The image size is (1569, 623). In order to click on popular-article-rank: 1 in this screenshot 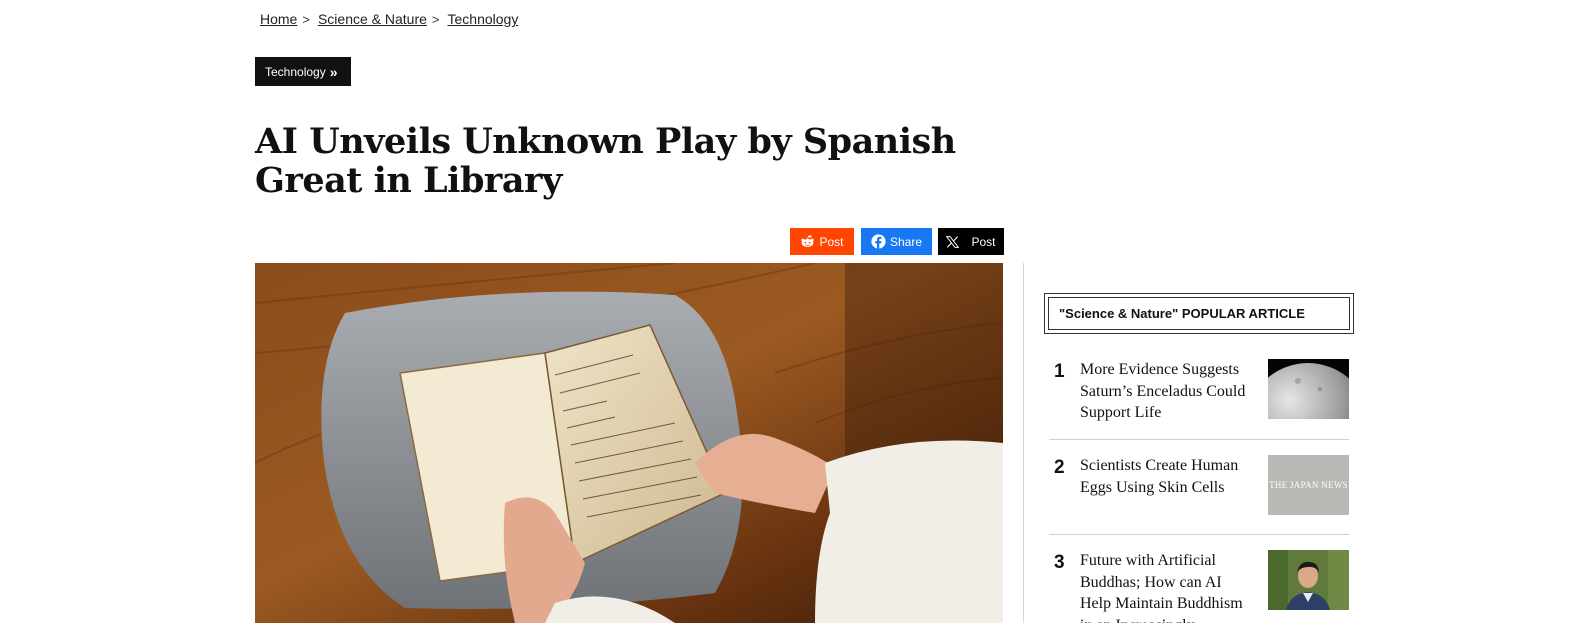, I will do `click(1059, 371)`.